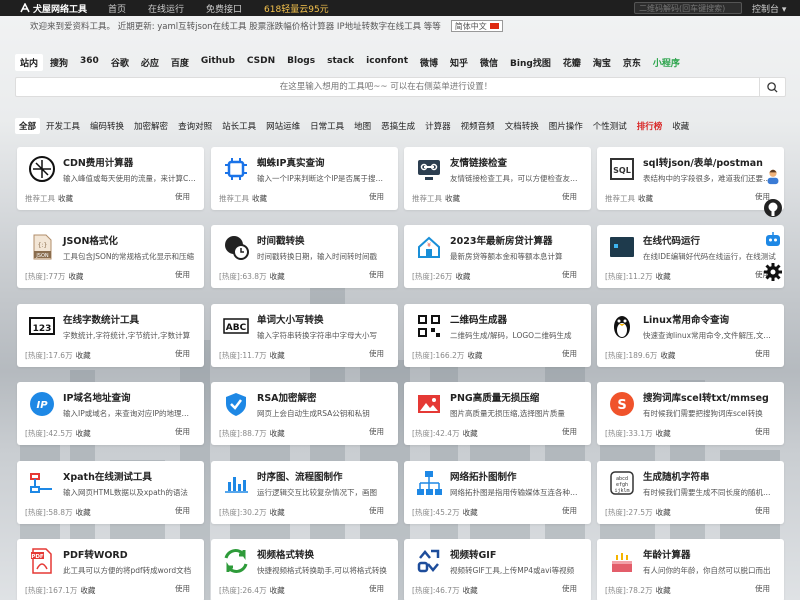  What do you see at coordinates (304, 413) in the screenshot?
I see `tool-card: RSA加密解密 网页上会自动生成RSA公钥和私钥 [热度]:88.7万 收藏 使用` at bounding box center [304, 413].